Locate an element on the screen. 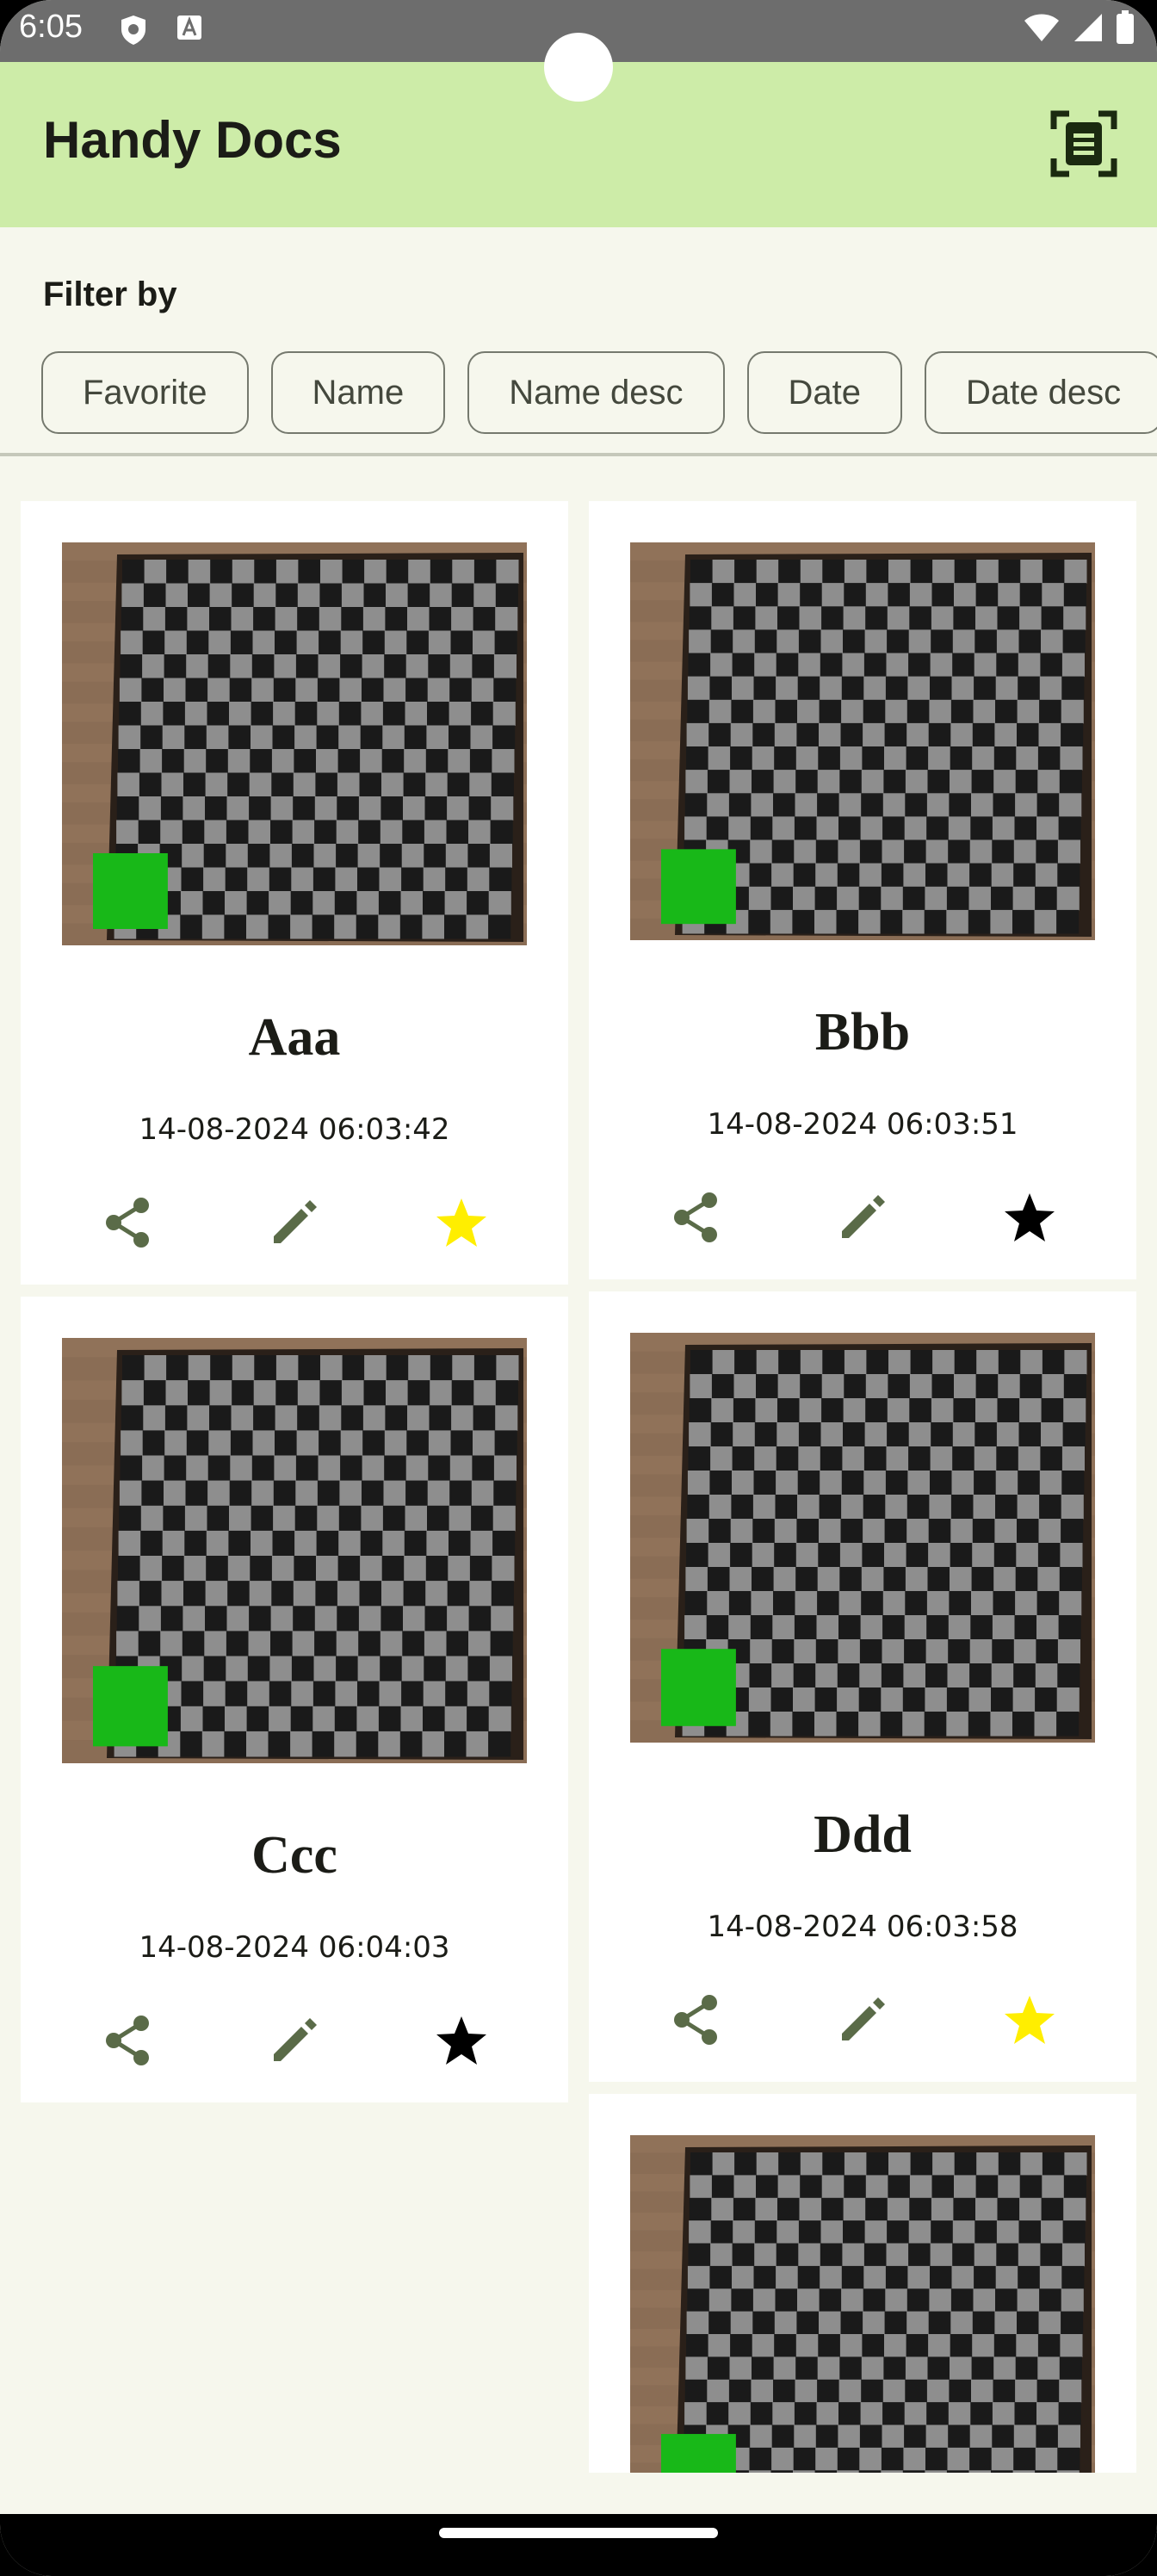 This screenshot has width=1157, height=2576. document-date: 14-08-2024 06:03:42 is located at coordinates (295, 1129).